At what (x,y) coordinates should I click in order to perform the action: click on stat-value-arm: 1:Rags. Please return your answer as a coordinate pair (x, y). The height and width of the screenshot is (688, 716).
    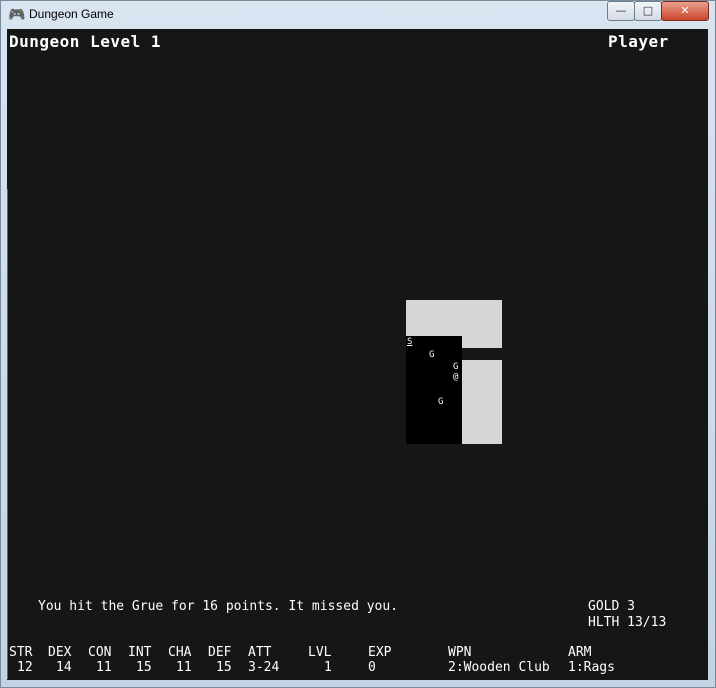
    Looking at the image, I should click on (591, 667).